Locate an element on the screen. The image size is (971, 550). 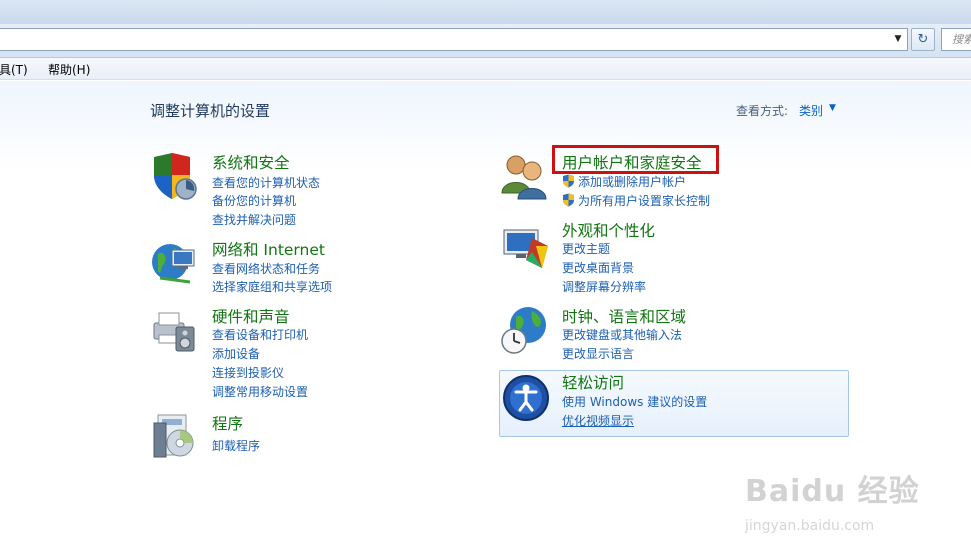
link-windows-suggested-settings: 使用 Windows 建议的设置 is located at coordinates (634, 401).